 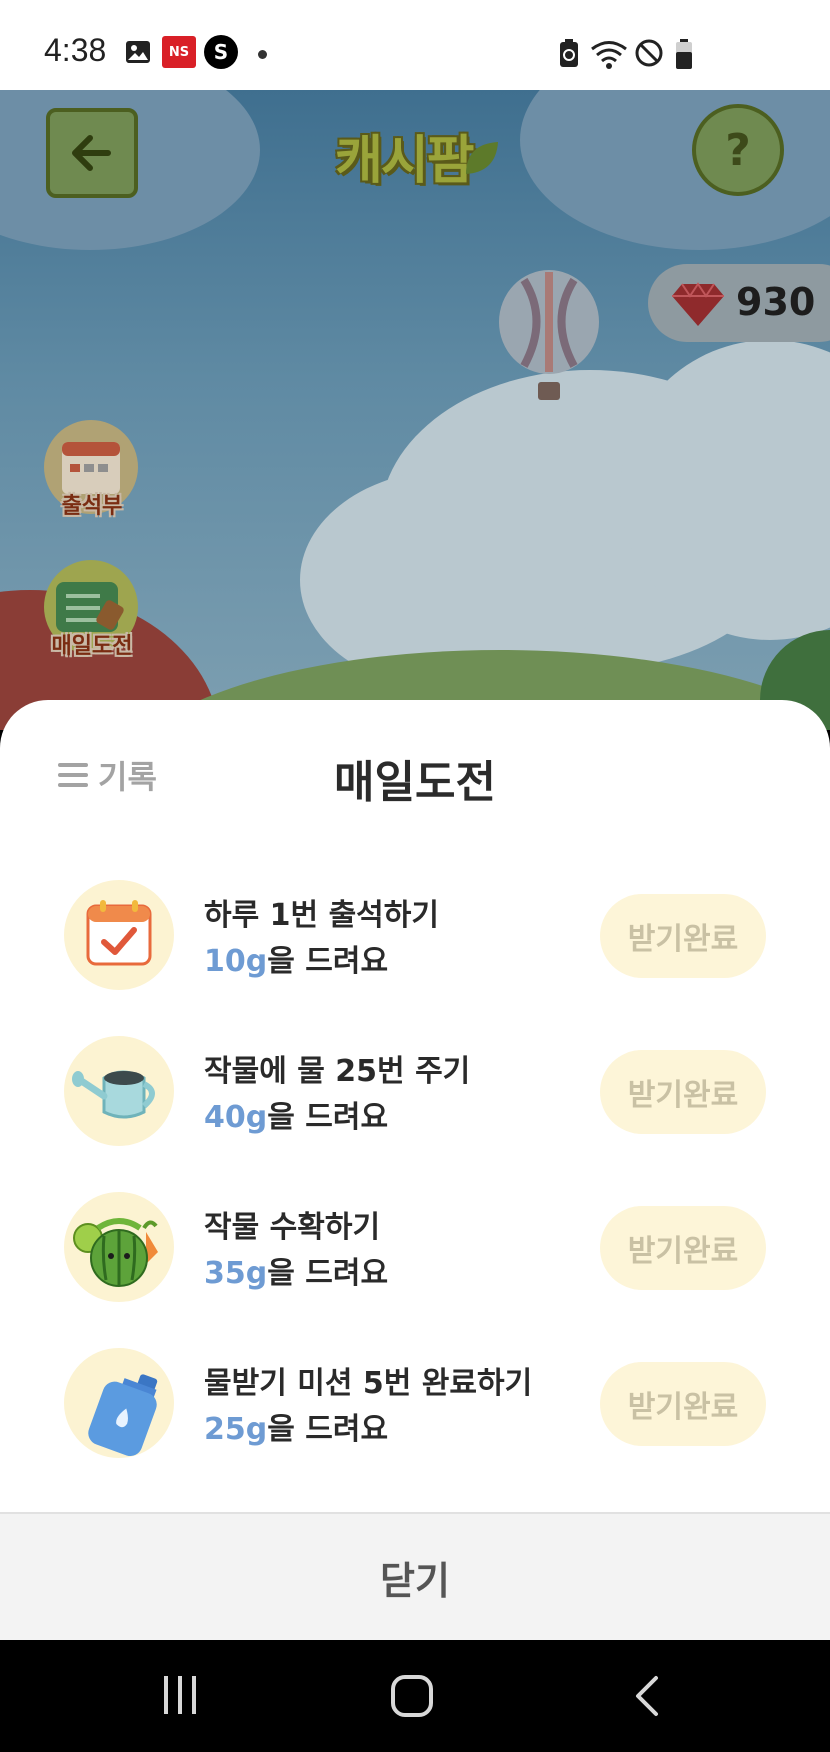 I want to click on wifi-icon, so click(x=609, y=55).